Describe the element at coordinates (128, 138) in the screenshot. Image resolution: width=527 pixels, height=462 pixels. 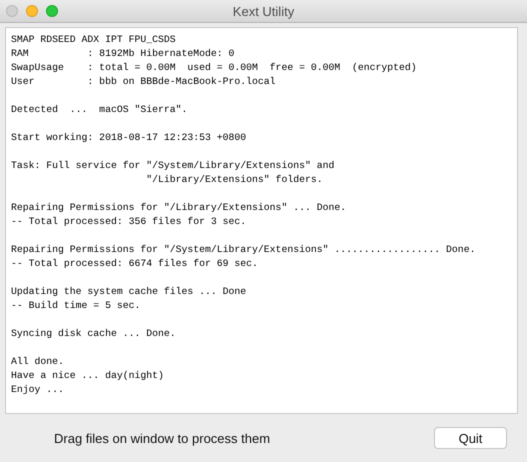
I see `log-line: Start working: 2018-08-17 12:23:53 +0800` at that location.